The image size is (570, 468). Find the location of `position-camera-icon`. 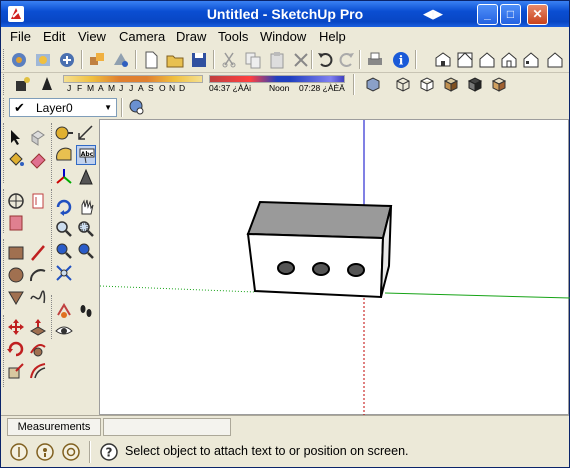

position-camera-icon is located at coordinates (16, 201).